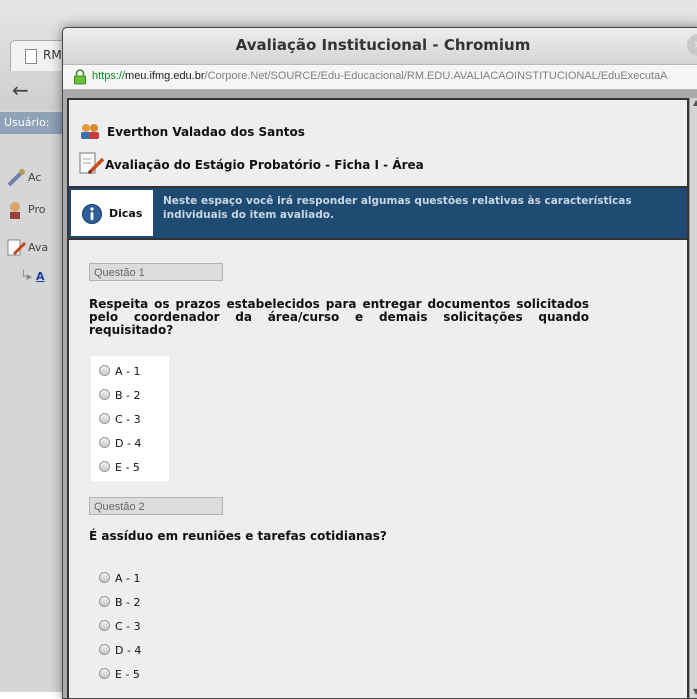 The width and height of the screenshot is (697, 699). I want to click on users-icon, so click(90, 132).